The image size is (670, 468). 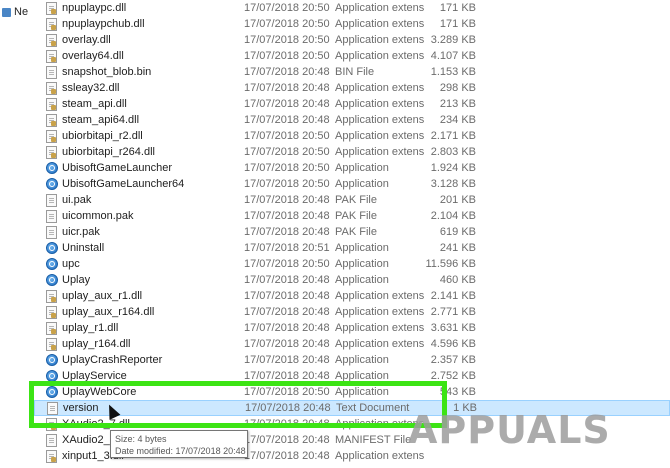 What do you see at coordinates (457, 88) in the screenshot?
I see `file-size: 298 KB` at bounding box center [457, 88].